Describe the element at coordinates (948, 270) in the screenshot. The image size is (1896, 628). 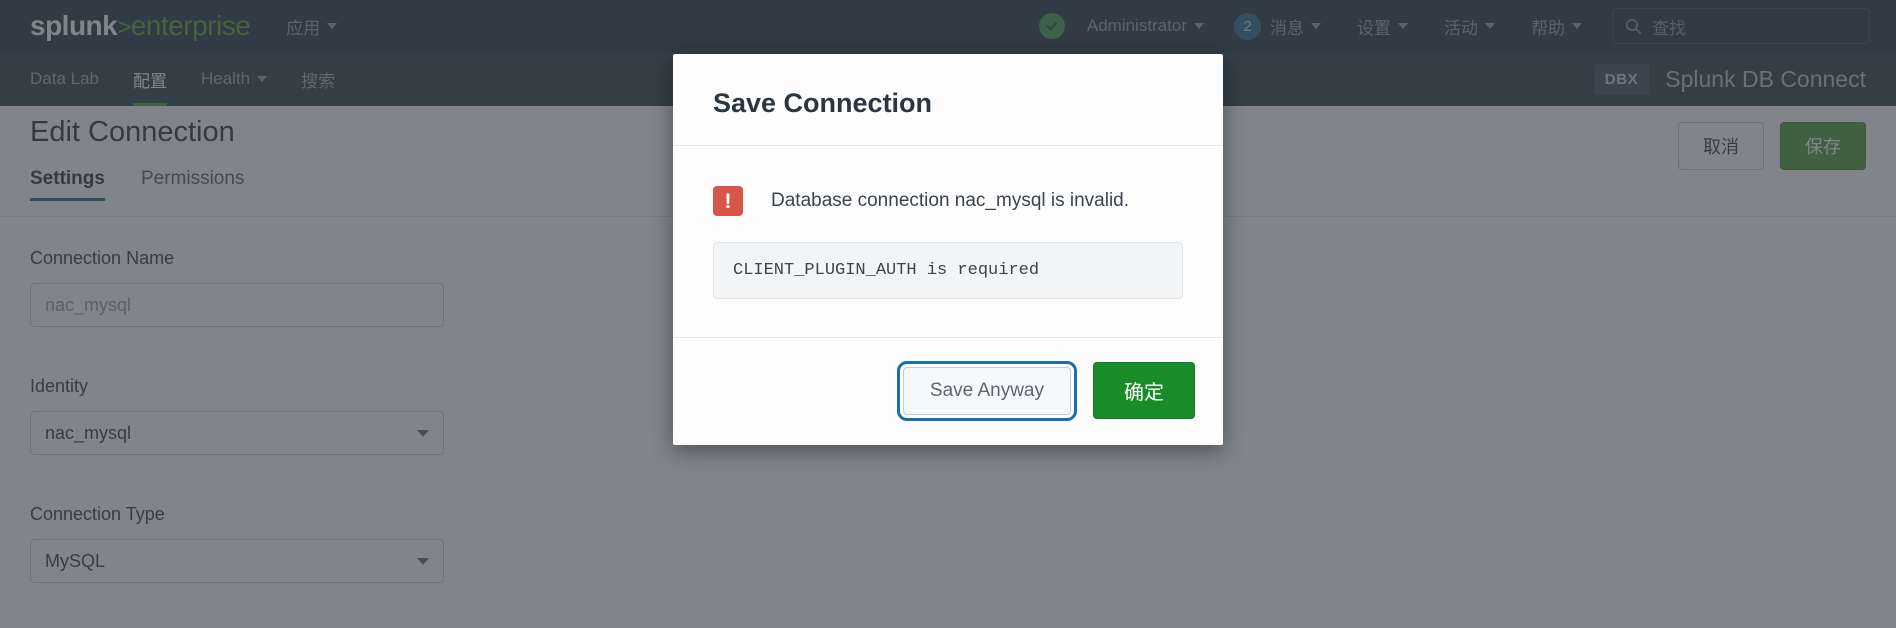
I see `error-detail-code: CLIENT_PLUGIN_AUTH is required` at that location.